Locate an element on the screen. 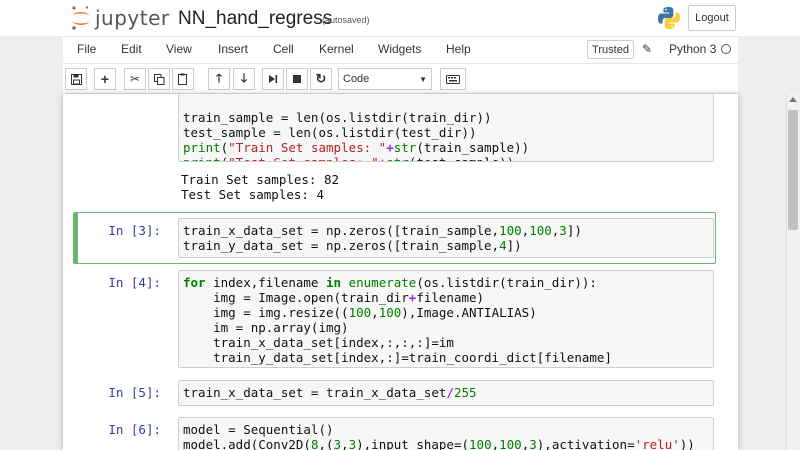 The height and width of the screenshot is (450, 800). plus-icon: + is located at coordinates (105, 79).